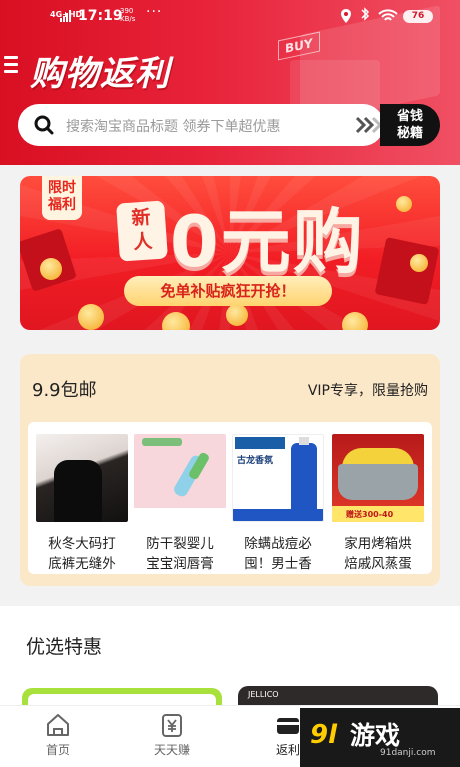  I want to click on tab-label: 天天赚, so click(171, 750).